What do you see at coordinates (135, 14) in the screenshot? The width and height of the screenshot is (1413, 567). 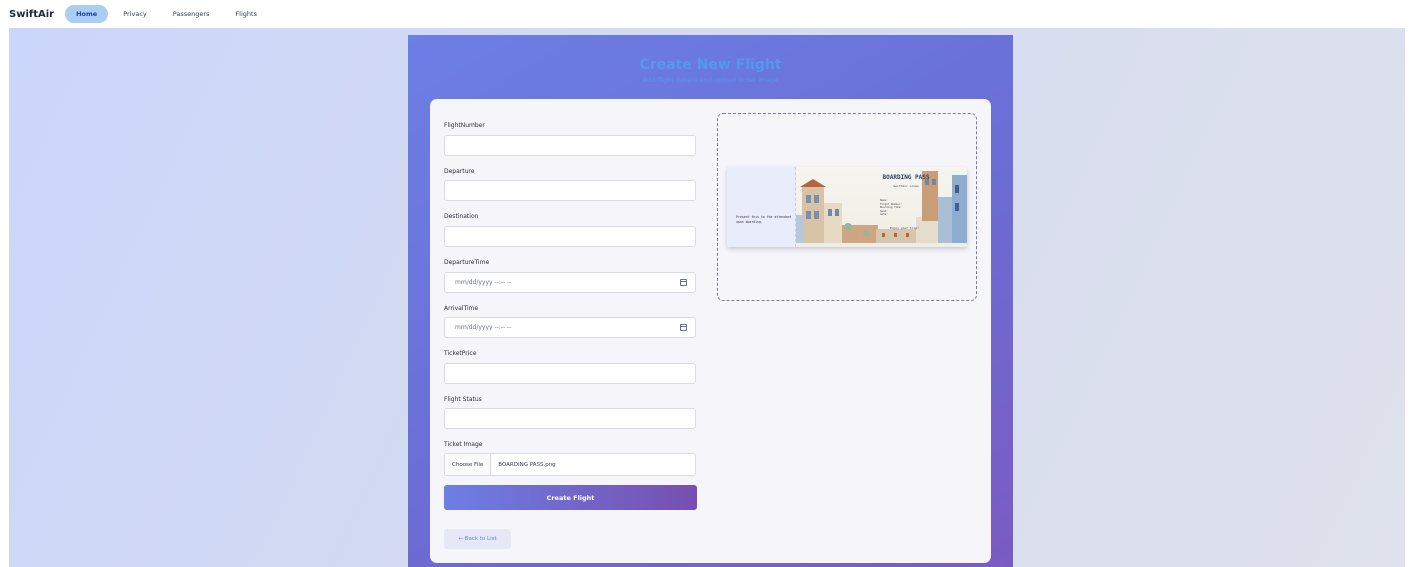 I see `nav-privacy: Privacy` at bounding box center [135, 14].